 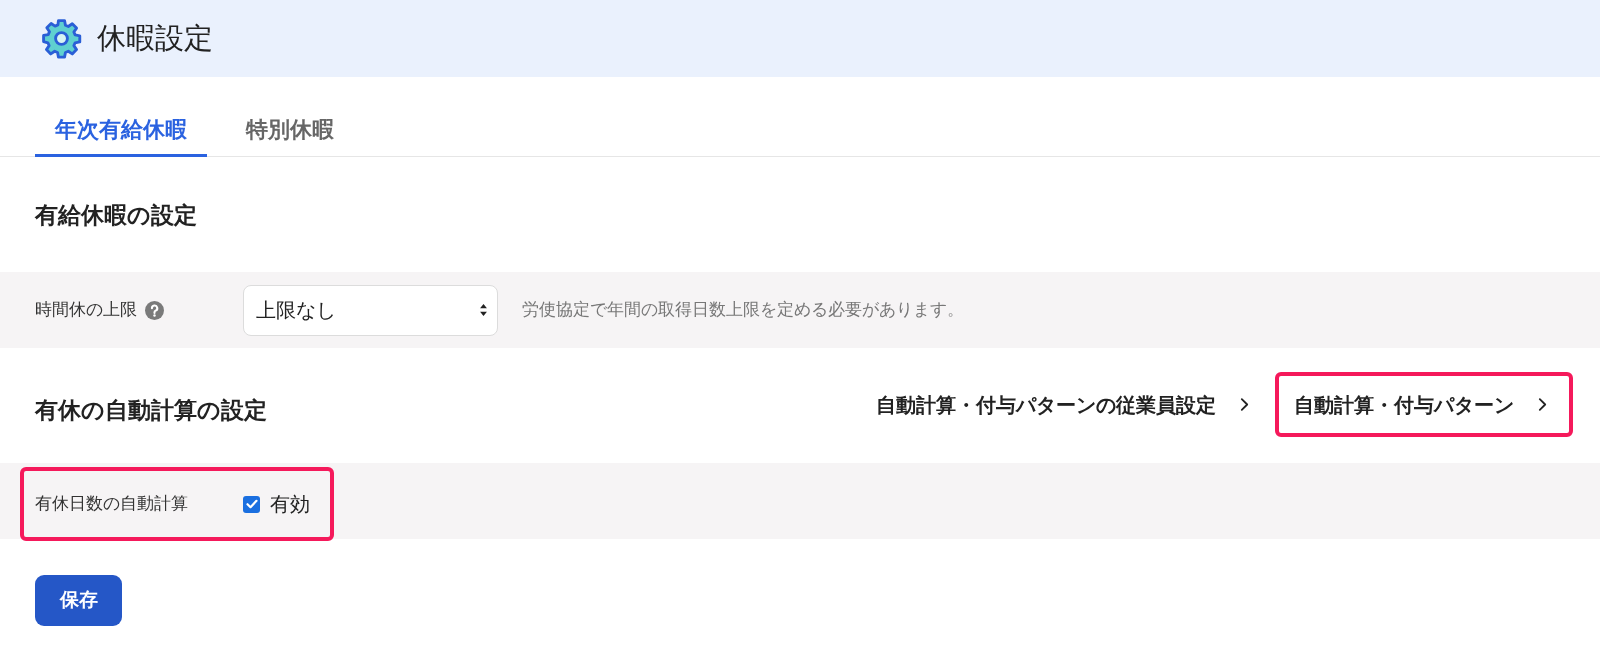 I want to click on gear-icon, so click(x=61, y=38).